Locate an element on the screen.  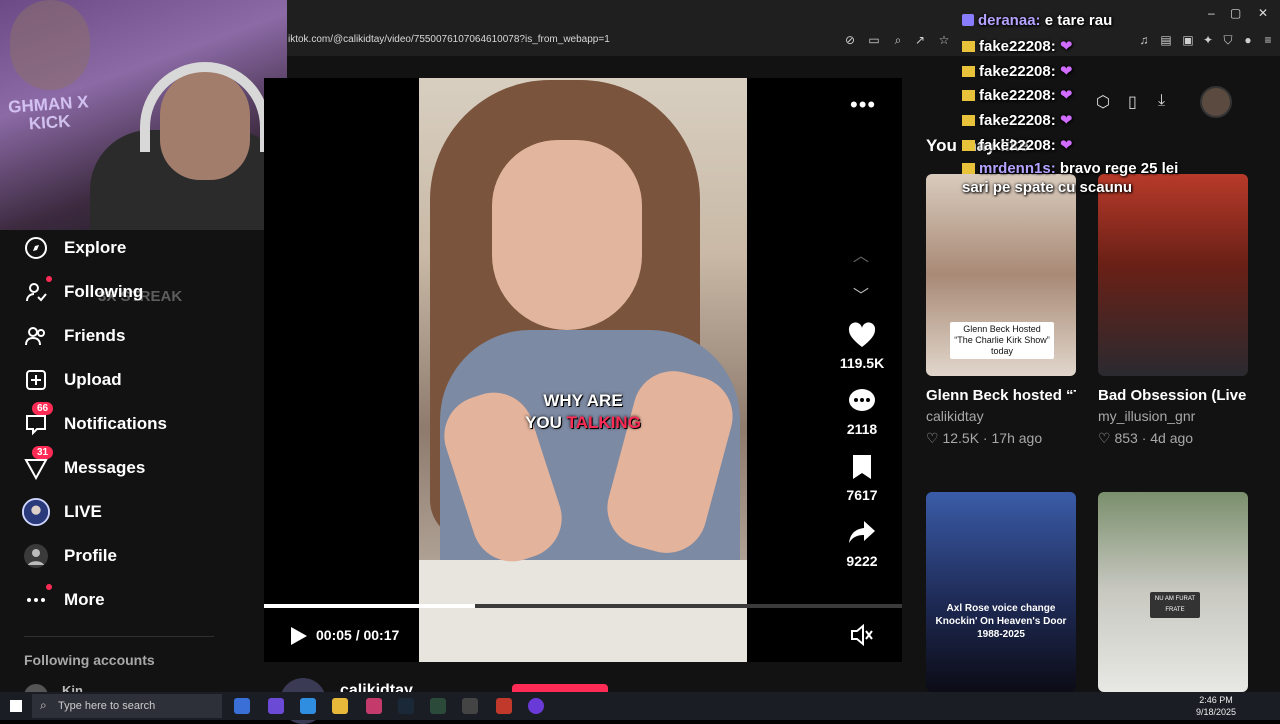
card-age: 17h ago is located at coordinates (1017, 438).